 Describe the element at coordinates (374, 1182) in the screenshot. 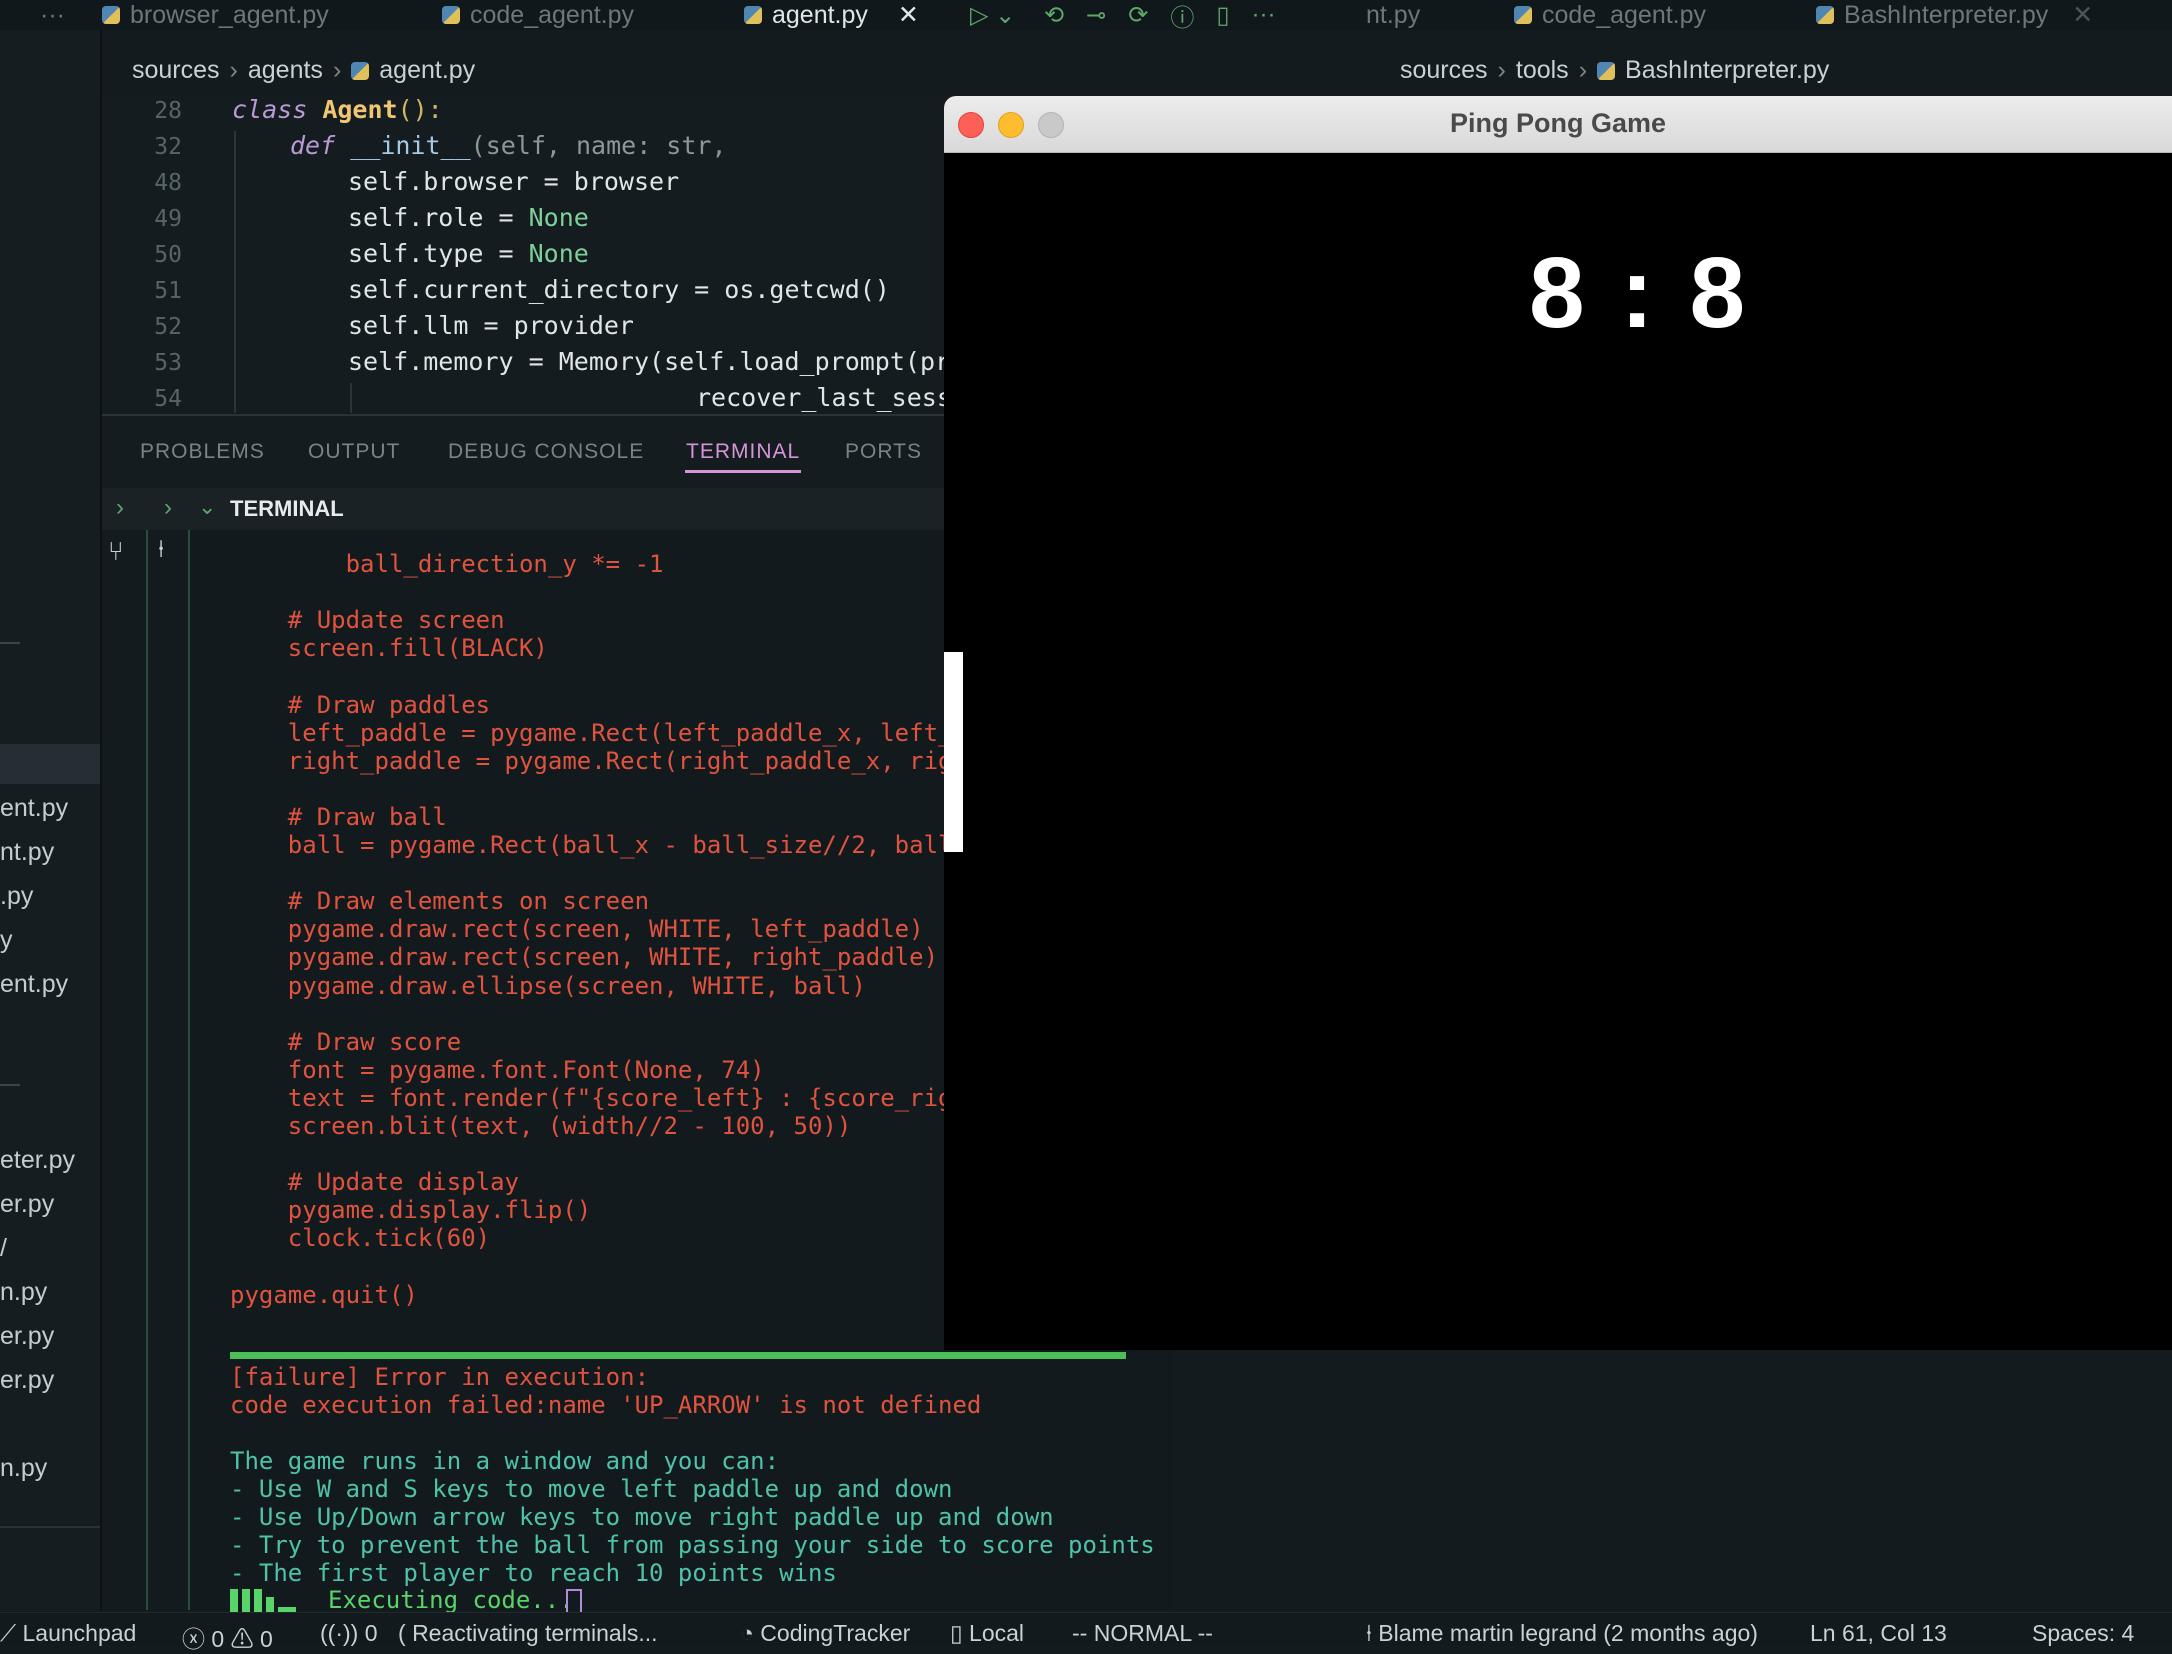

I see `terminal-line: # Update display` at that location.